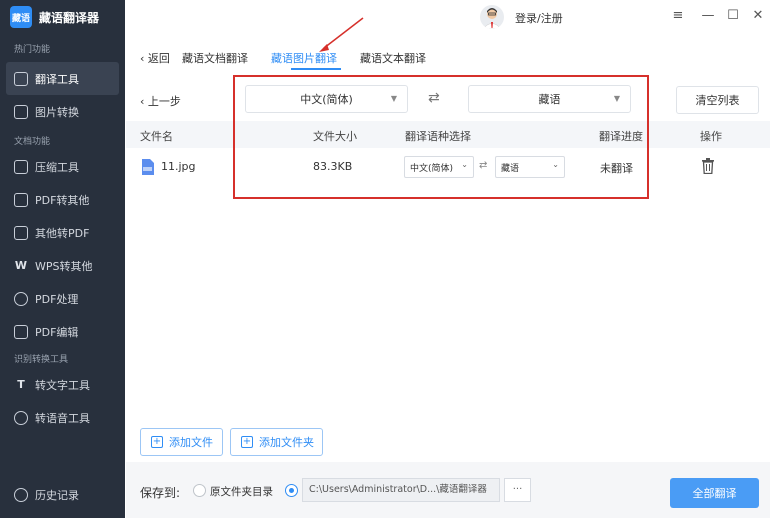 The width and height of the screenshot is (770, 518). What do you see at coordinates (714, 493) in the screenshot?
I see `translate-all-button: 全部翻译` at bounding box center [714, 493].